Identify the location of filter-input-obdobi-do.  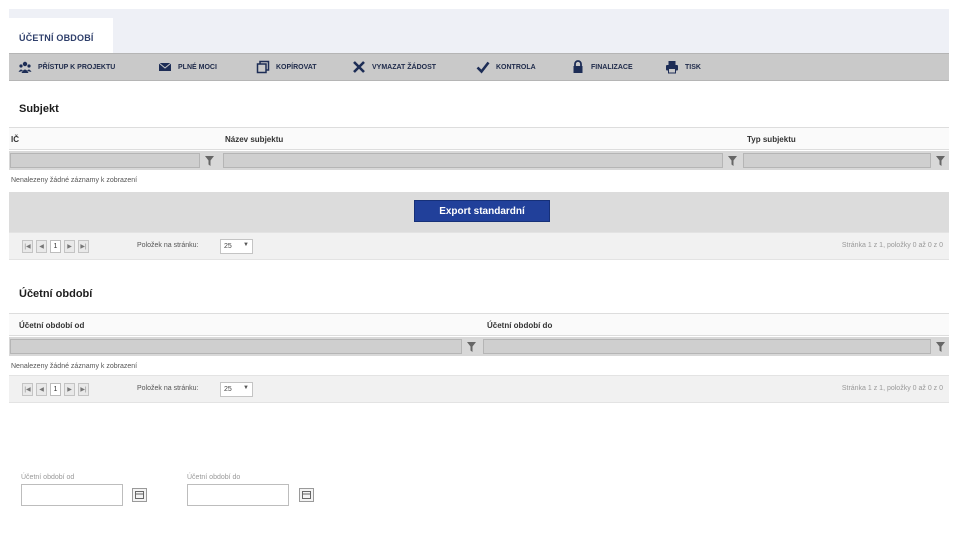
(707, 346).